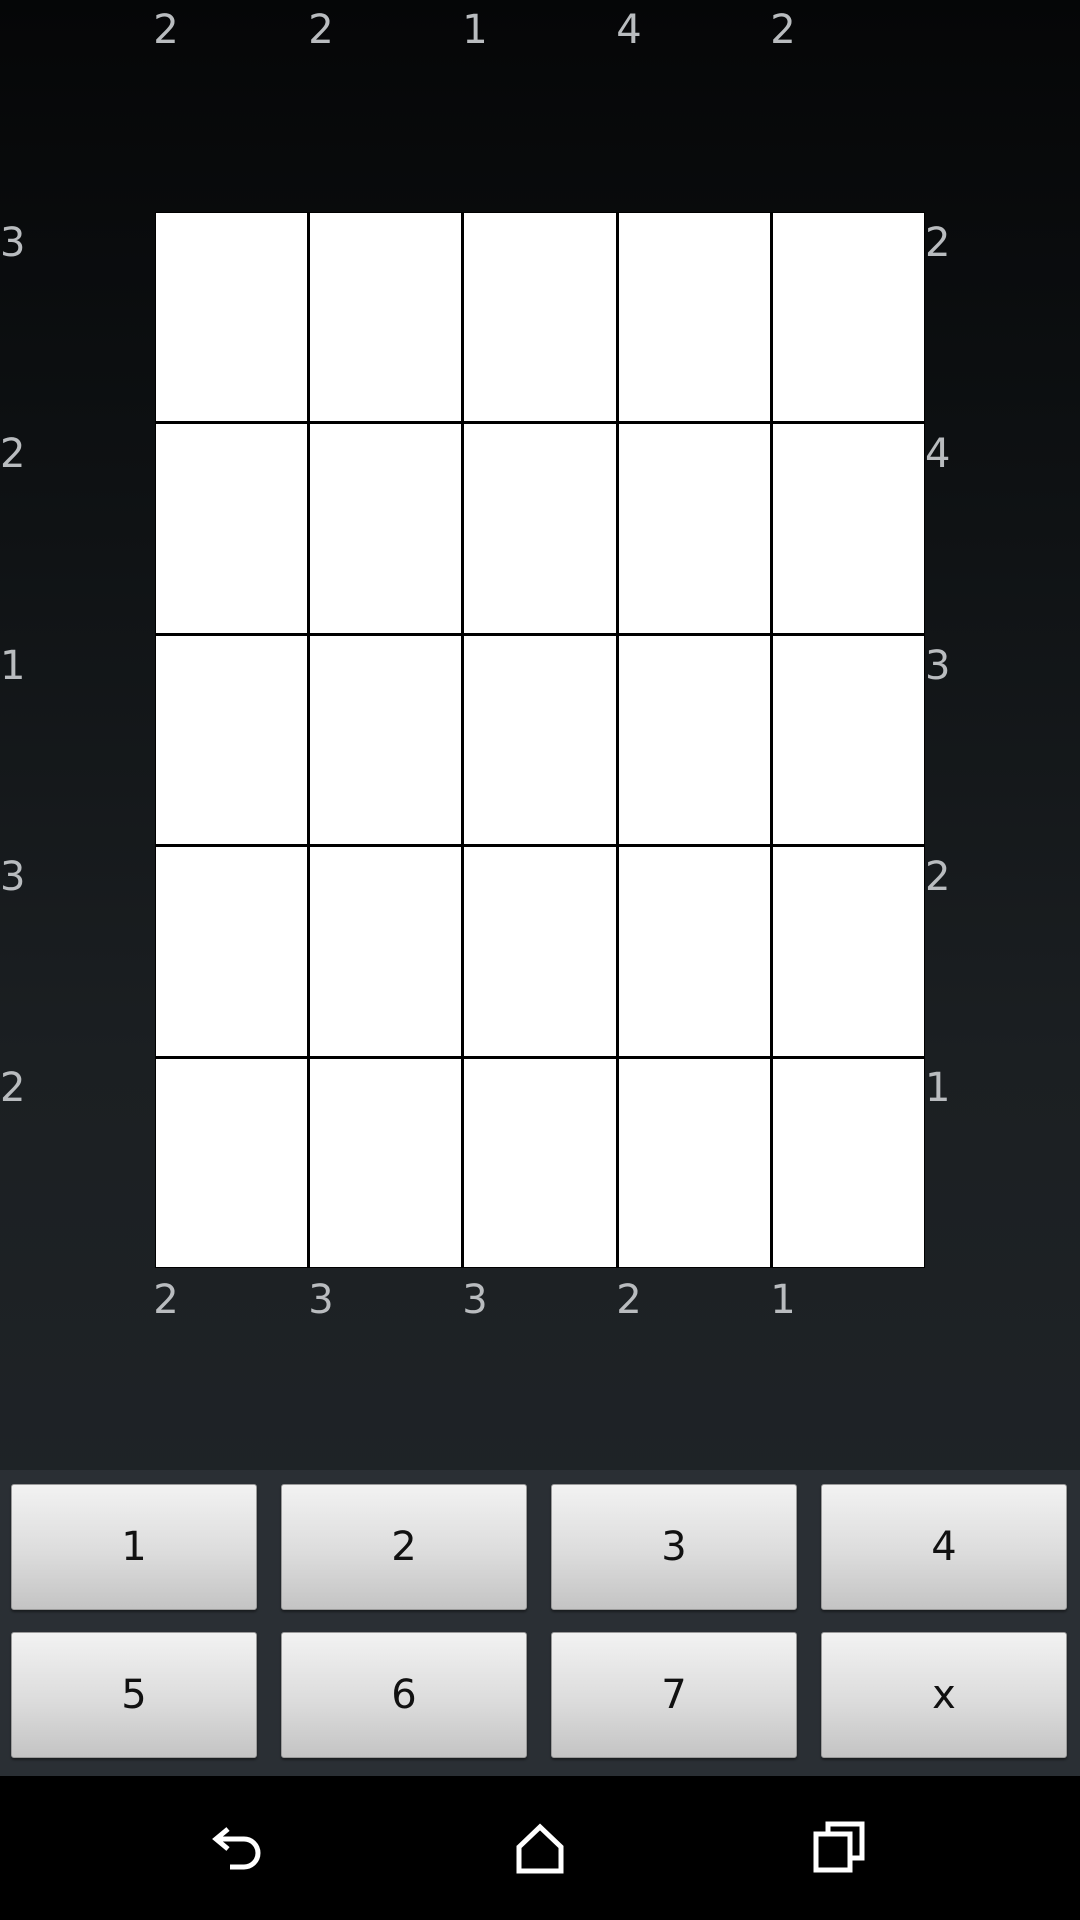  I want to click on right-clue: 3, so click(938, 666).